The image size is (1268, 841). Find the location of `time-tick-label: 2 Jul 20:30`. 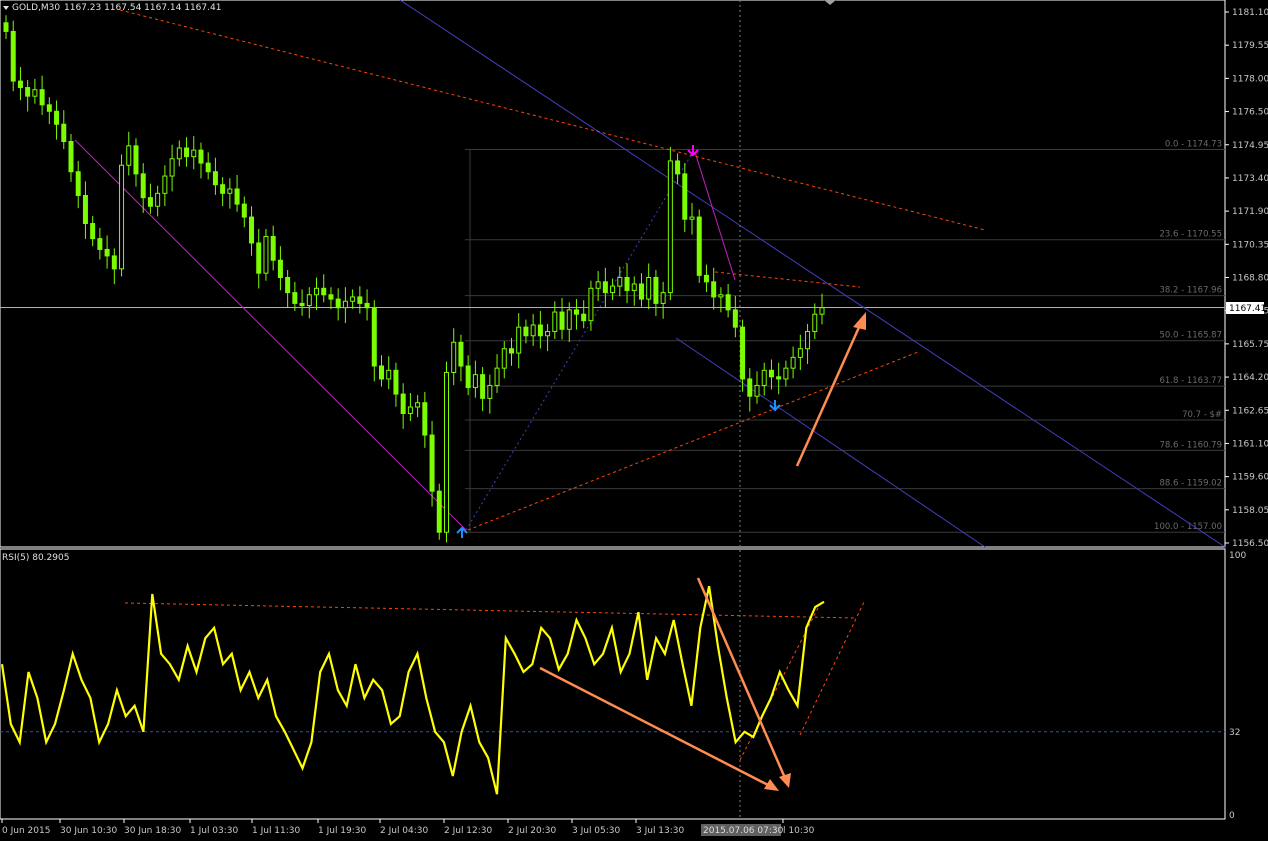

time-tick-label: 2 Jul 20:30 is located at coordinates (532, 831).